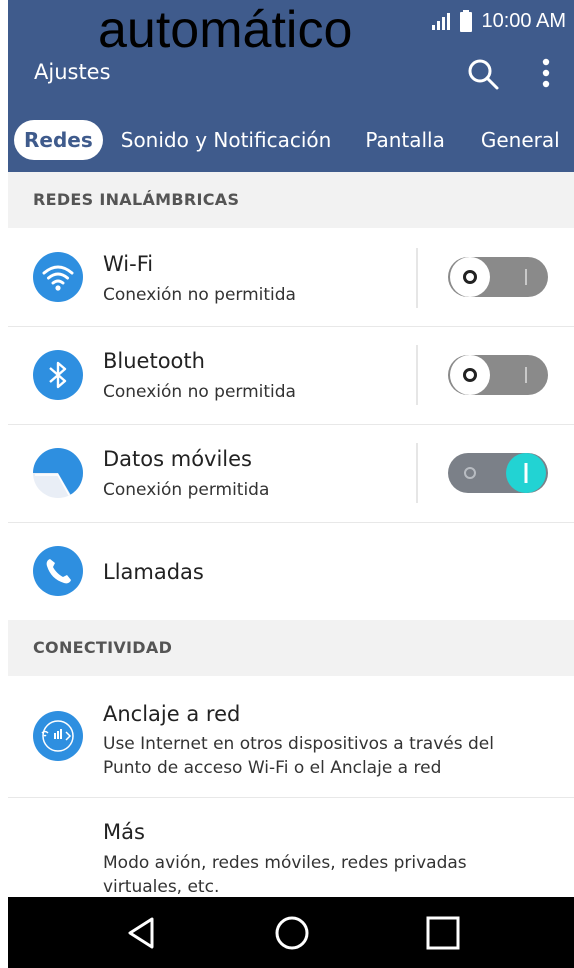  What do you see at coordinates (498, 277) in the screenshot?
I see `wifi-toggle` at bounding box center [498, 277].